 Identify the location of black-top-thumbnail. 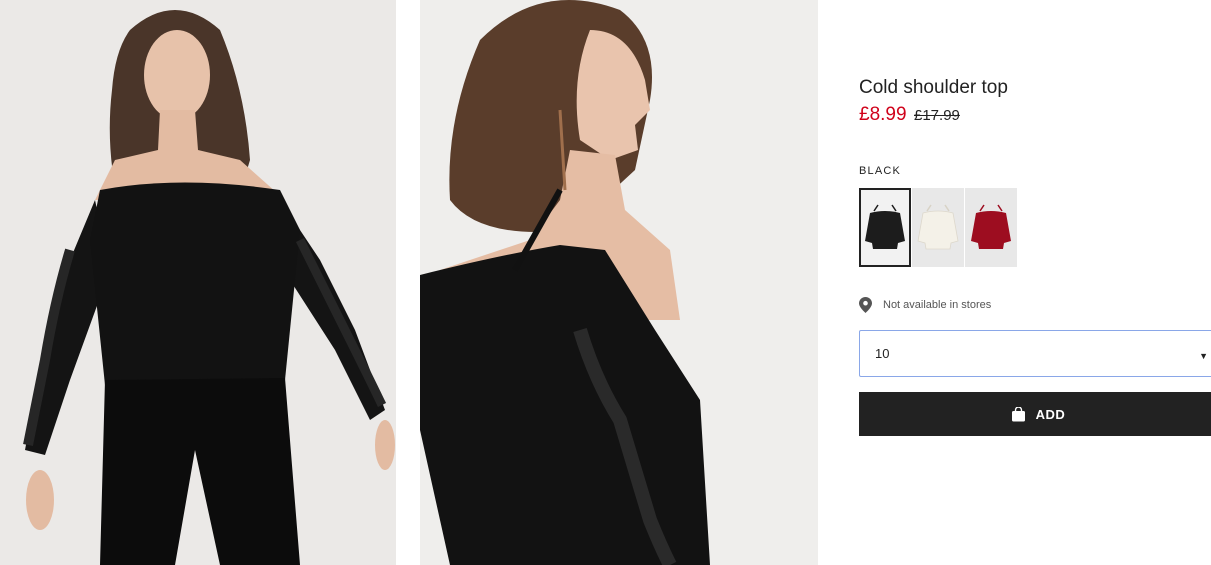
(885, 226).